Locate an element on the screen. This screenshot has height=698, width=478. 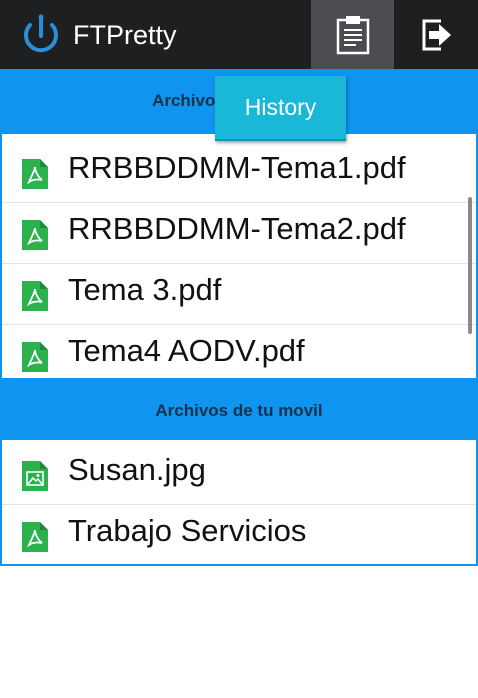
history-menu-item: History is located at coordinates (280, 108).